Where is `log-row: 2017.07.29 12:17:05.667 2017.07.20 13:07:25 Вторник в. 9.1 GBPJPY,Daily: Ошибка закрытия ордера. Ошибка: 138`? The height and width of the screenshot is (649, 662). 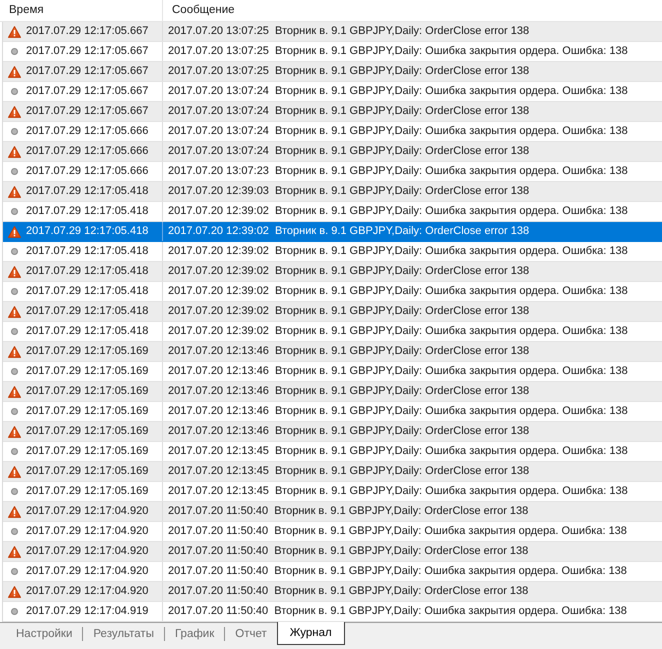 log-row: 2017.07.29 12:17:05.667 2017.07.20 13:07:25 Вторник в. 9.1 GBPJPY,Daily: Ошибка закрытия ордера. Ошибка: 138 is located at coordinates (332, 52).